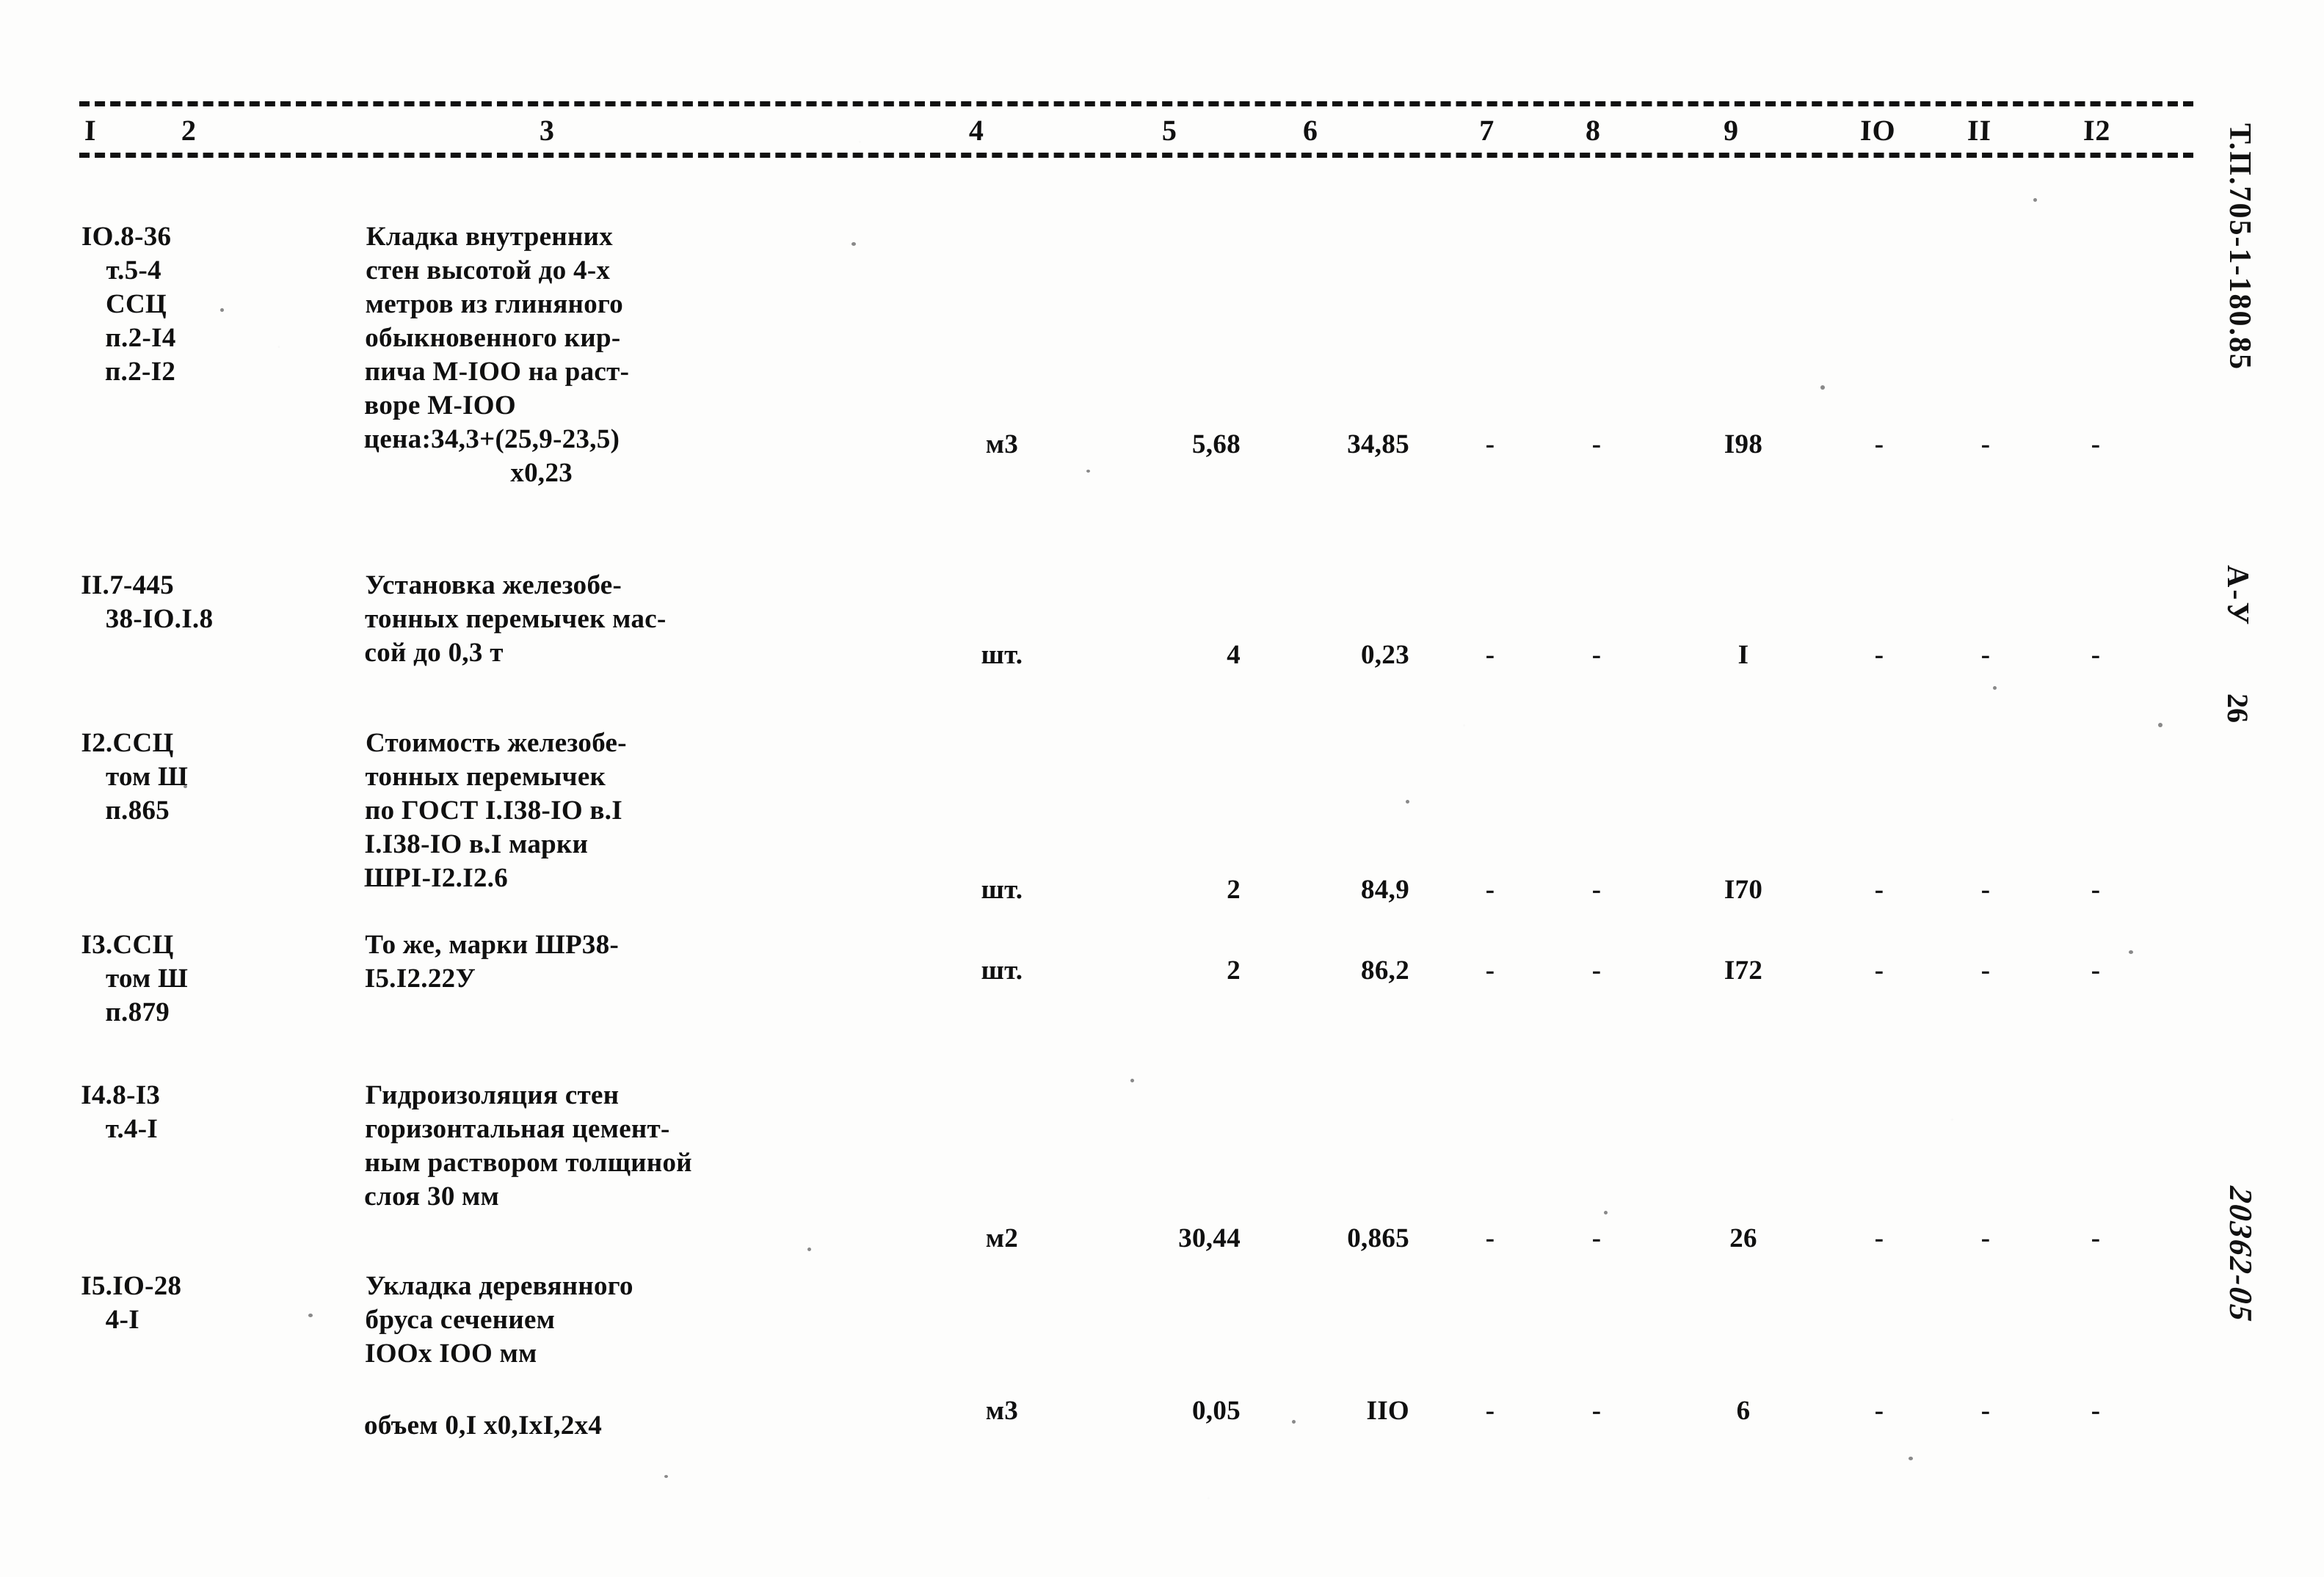 The image size is (2324, 1577). Describe the element at coordinates (137, 1012) in the screenshot. I see `row-code-sub: п.879` at that location.